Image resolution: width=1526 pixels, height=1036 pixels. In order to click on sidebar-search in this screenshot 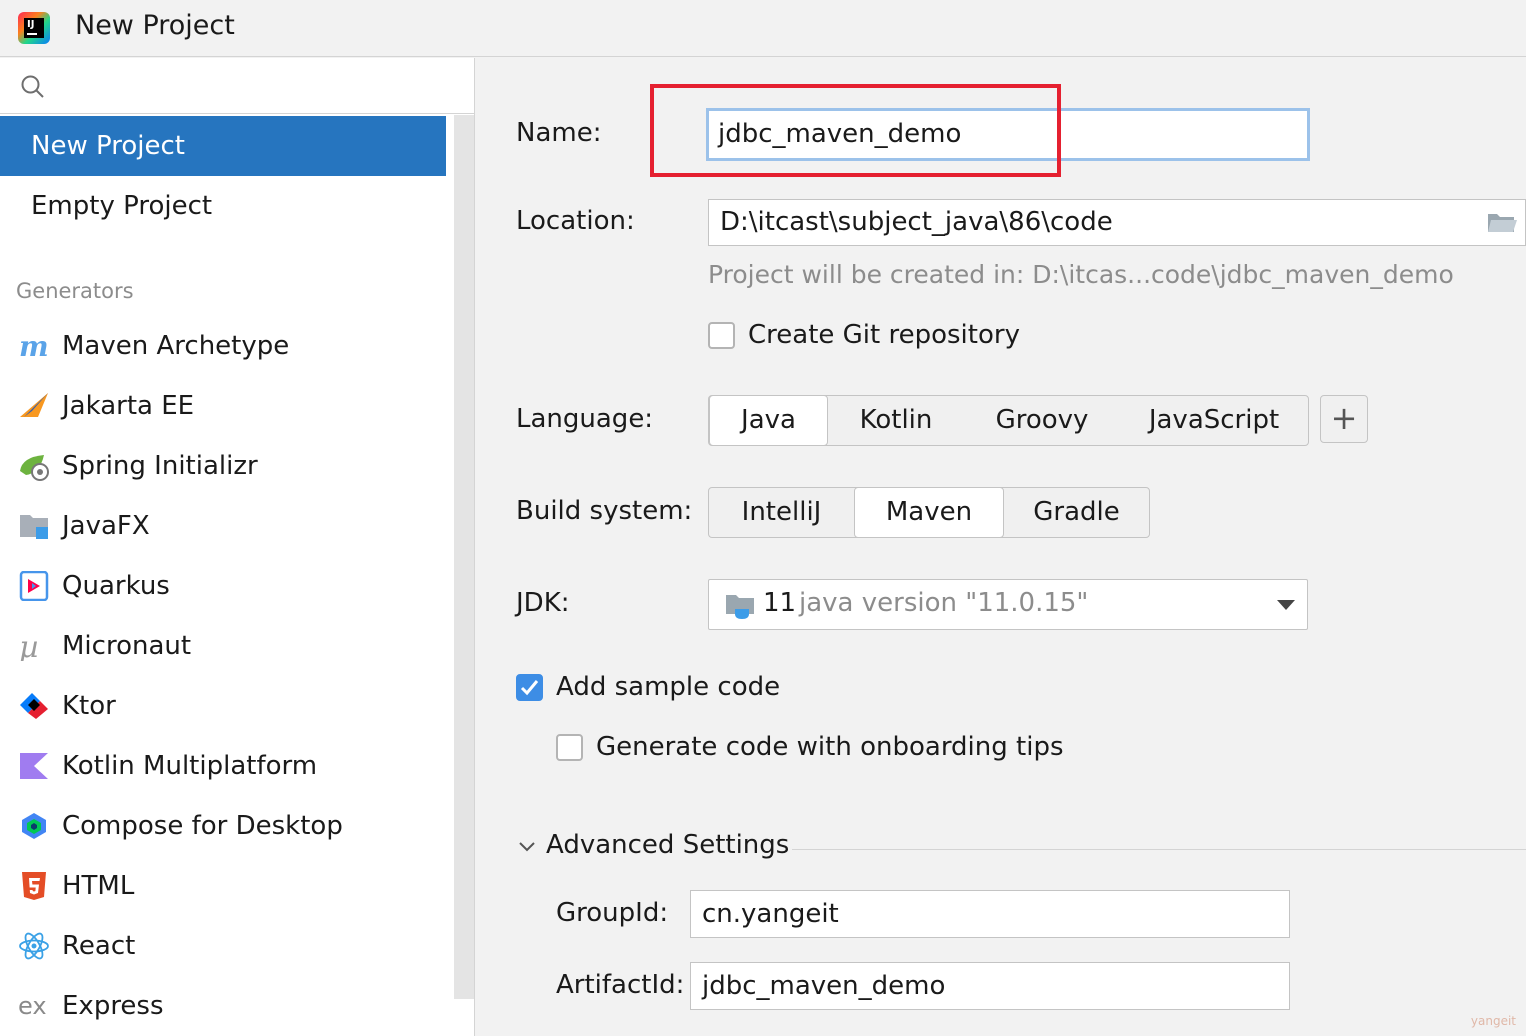, I will do `click(237, 86)`.